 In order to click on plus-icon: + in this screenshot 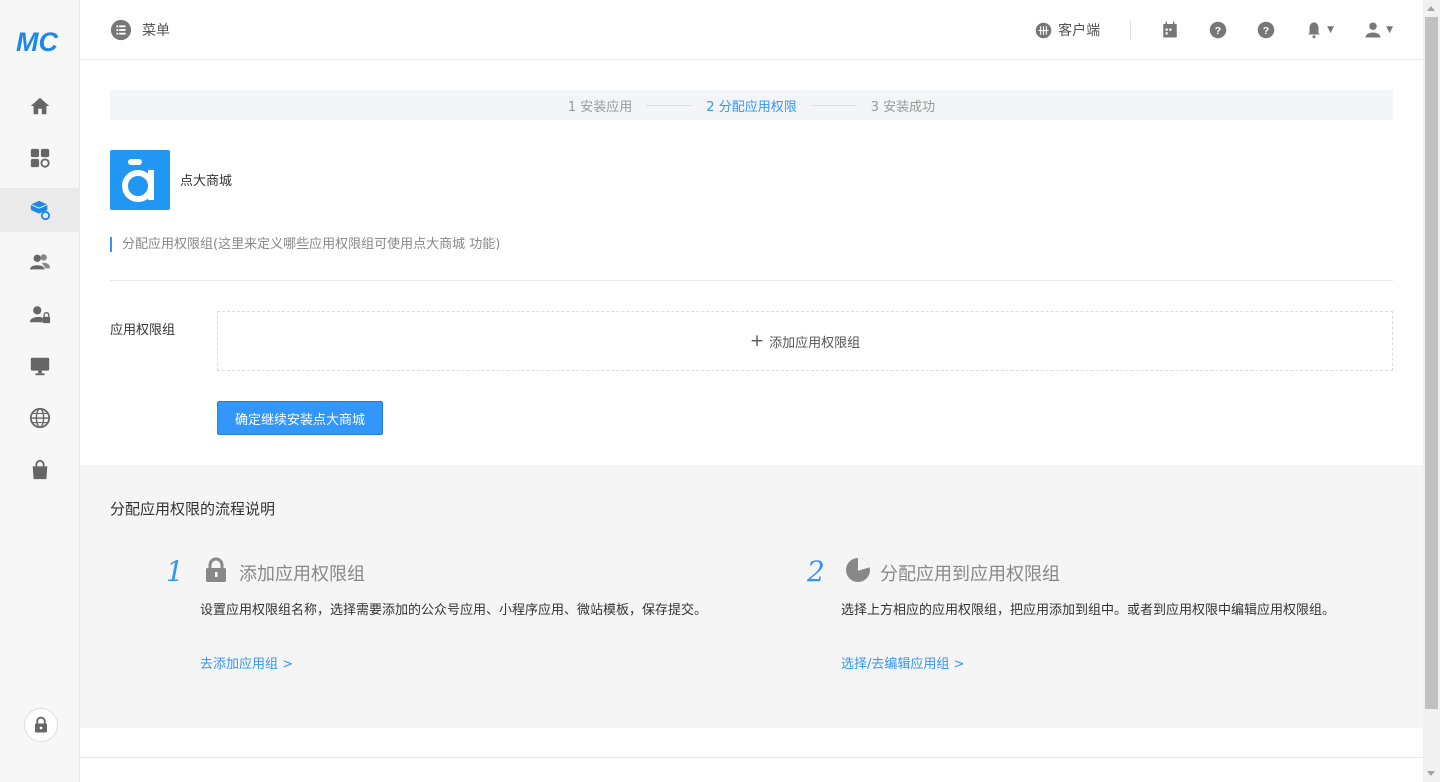, I will do `click(757, 340)`.